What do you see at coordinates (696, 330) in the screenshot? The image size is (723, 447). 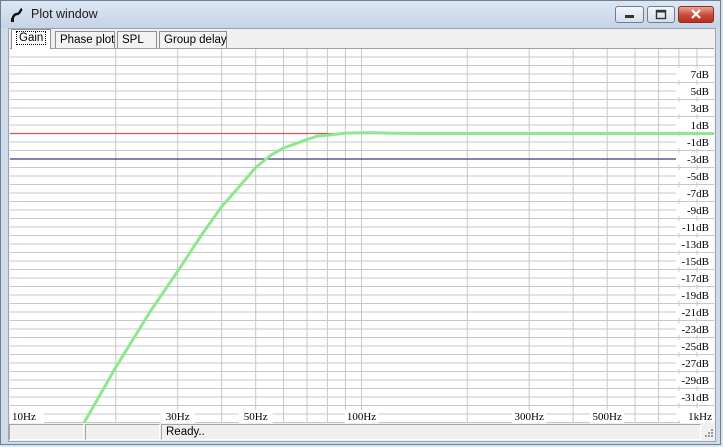 I see `y-tick-label: -23dB` at bounding box center [696, 330].